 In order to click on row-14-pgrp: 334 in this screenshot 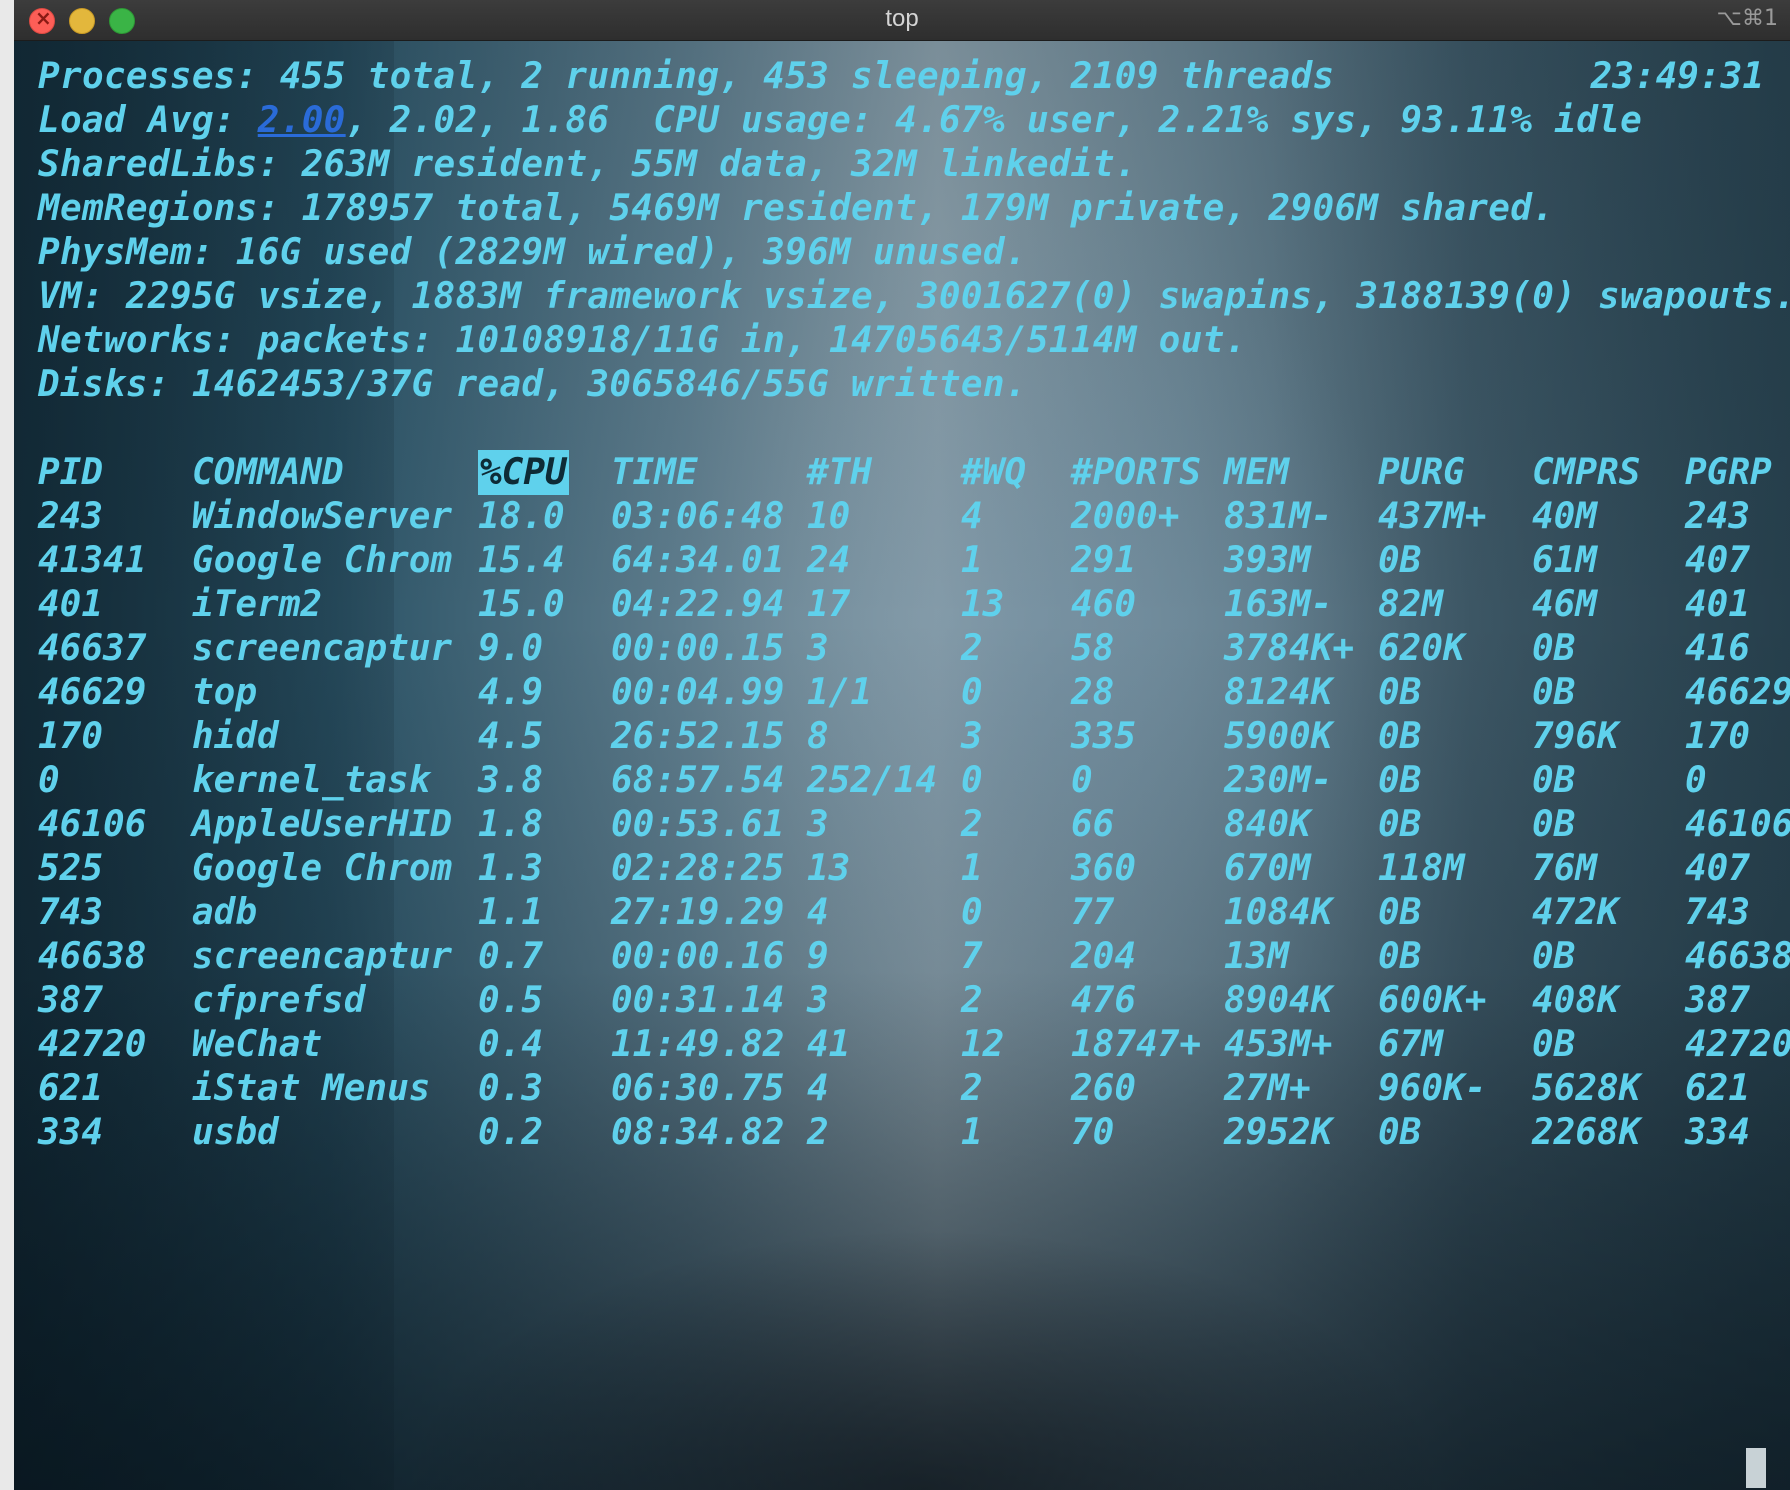, I will do `click(1718, 1132)`.